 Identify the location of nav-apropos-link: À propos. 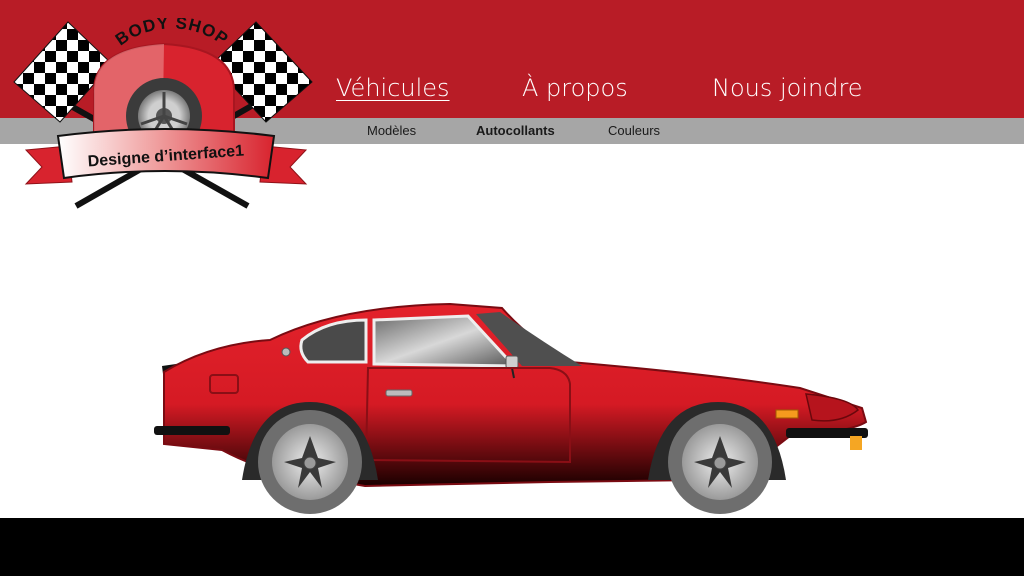
(575, 88).